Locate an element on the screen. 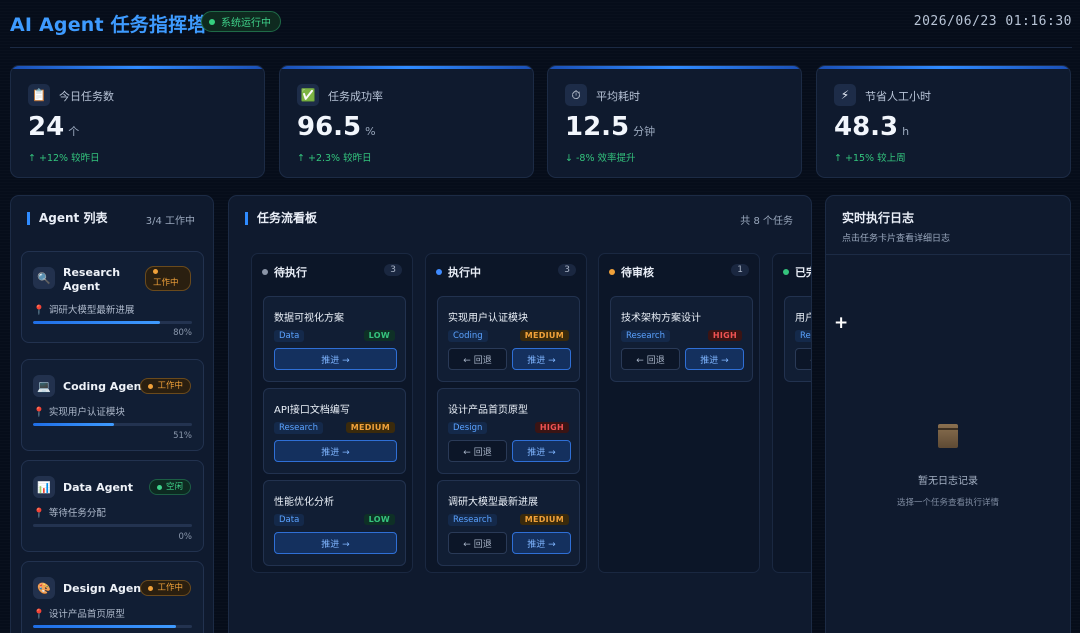 This screenshot has width=1080, height=633. agent-status-label: 工作中 is located at coordinates (170, 588).